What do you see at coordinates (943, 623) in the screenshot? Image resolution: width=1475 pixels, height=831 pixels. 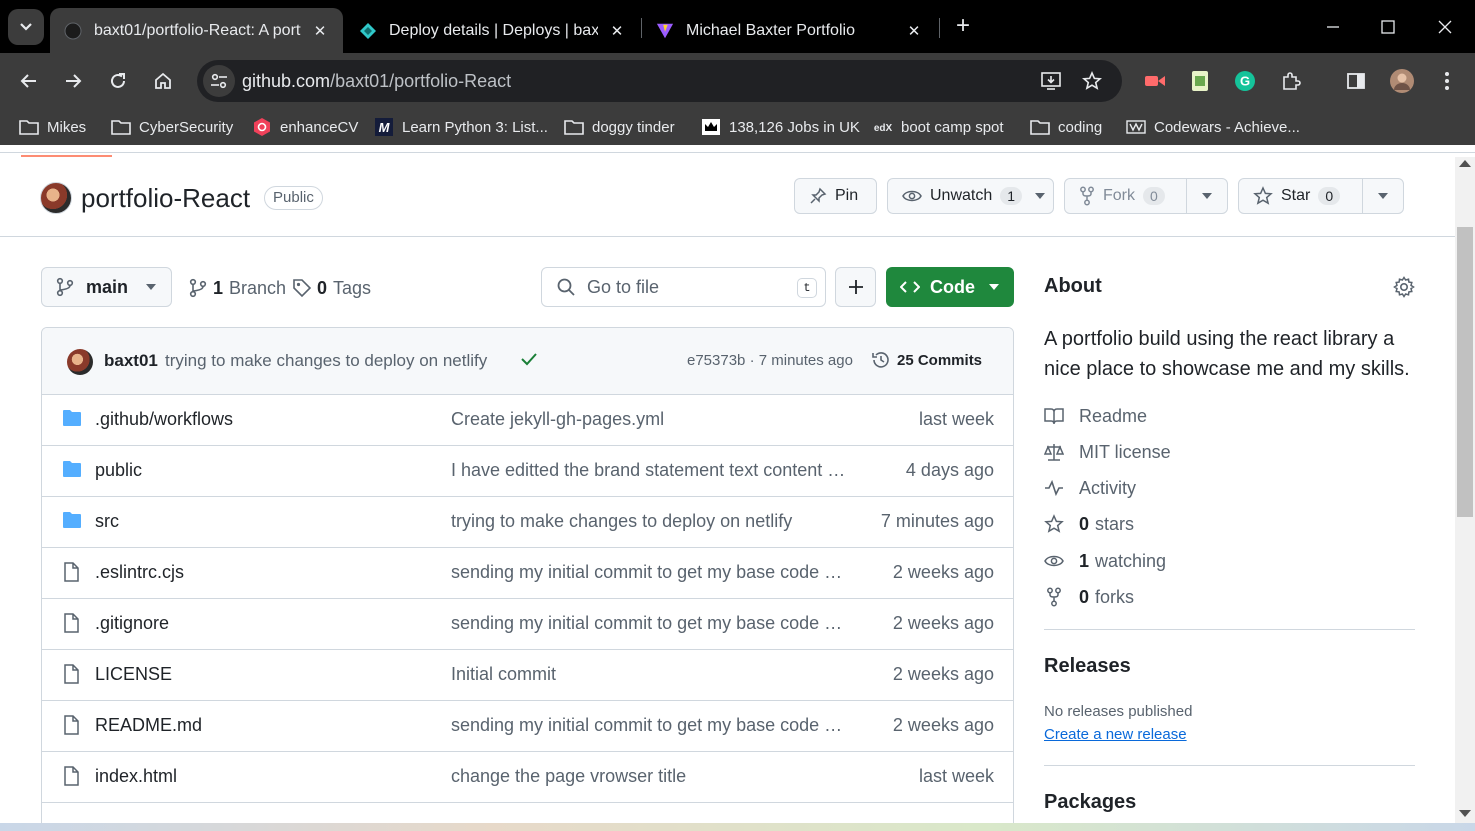 I see `file-commit-time: 2 weeks ago` at bounding box center [943, 623].